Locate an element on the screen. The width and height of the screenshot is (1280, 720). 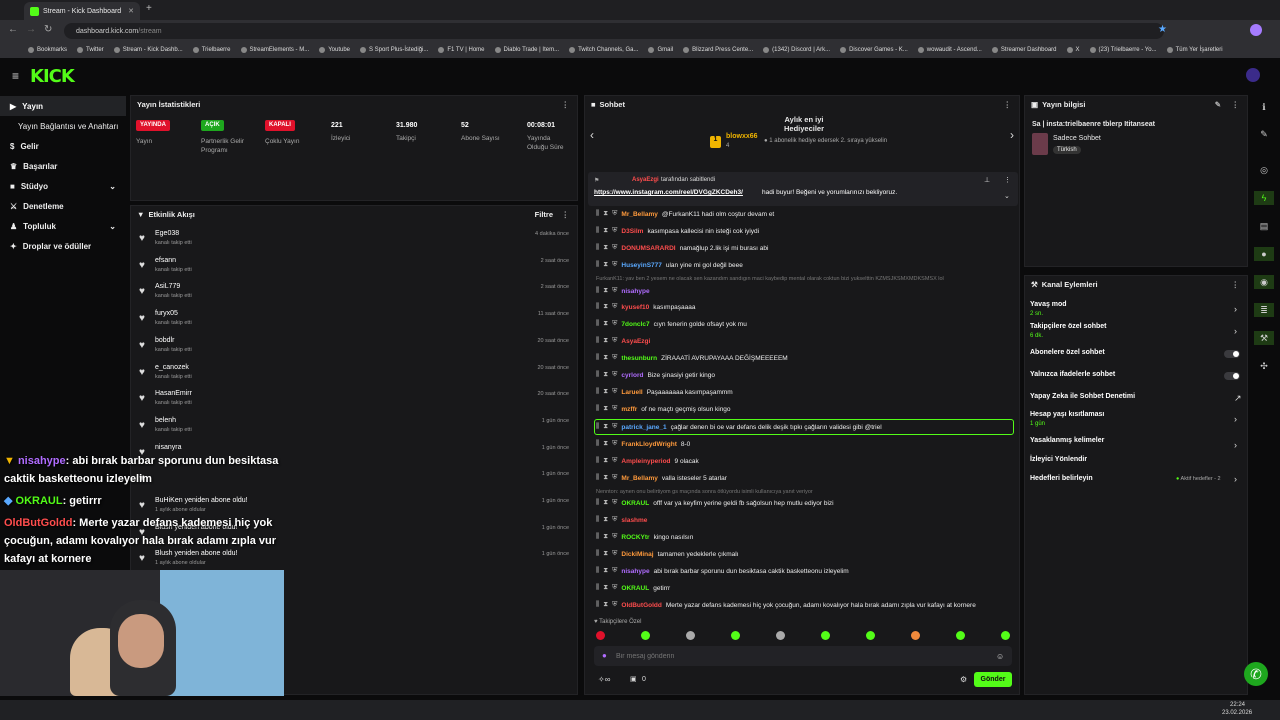
activity-name: Ege038 is located at coordinates (167, 233).